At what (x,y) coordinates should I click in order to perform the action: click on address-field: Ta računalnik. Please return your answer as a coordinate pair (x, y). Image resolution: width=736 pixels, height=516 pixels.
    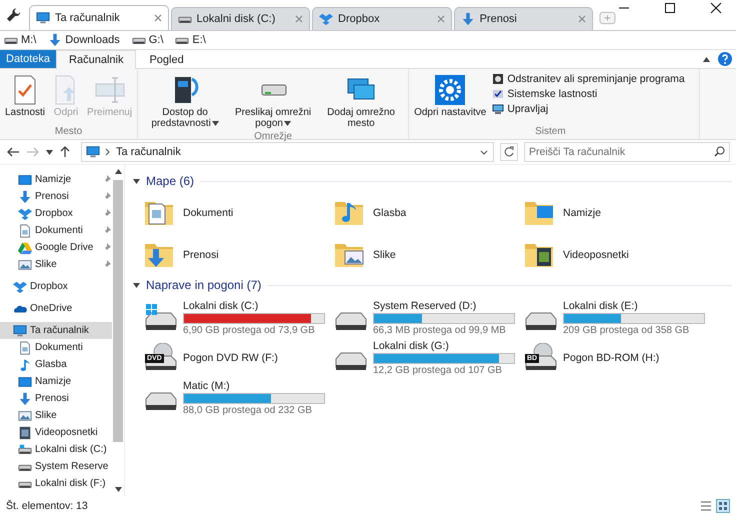
    Looking at the image, I should click on (287, 152).